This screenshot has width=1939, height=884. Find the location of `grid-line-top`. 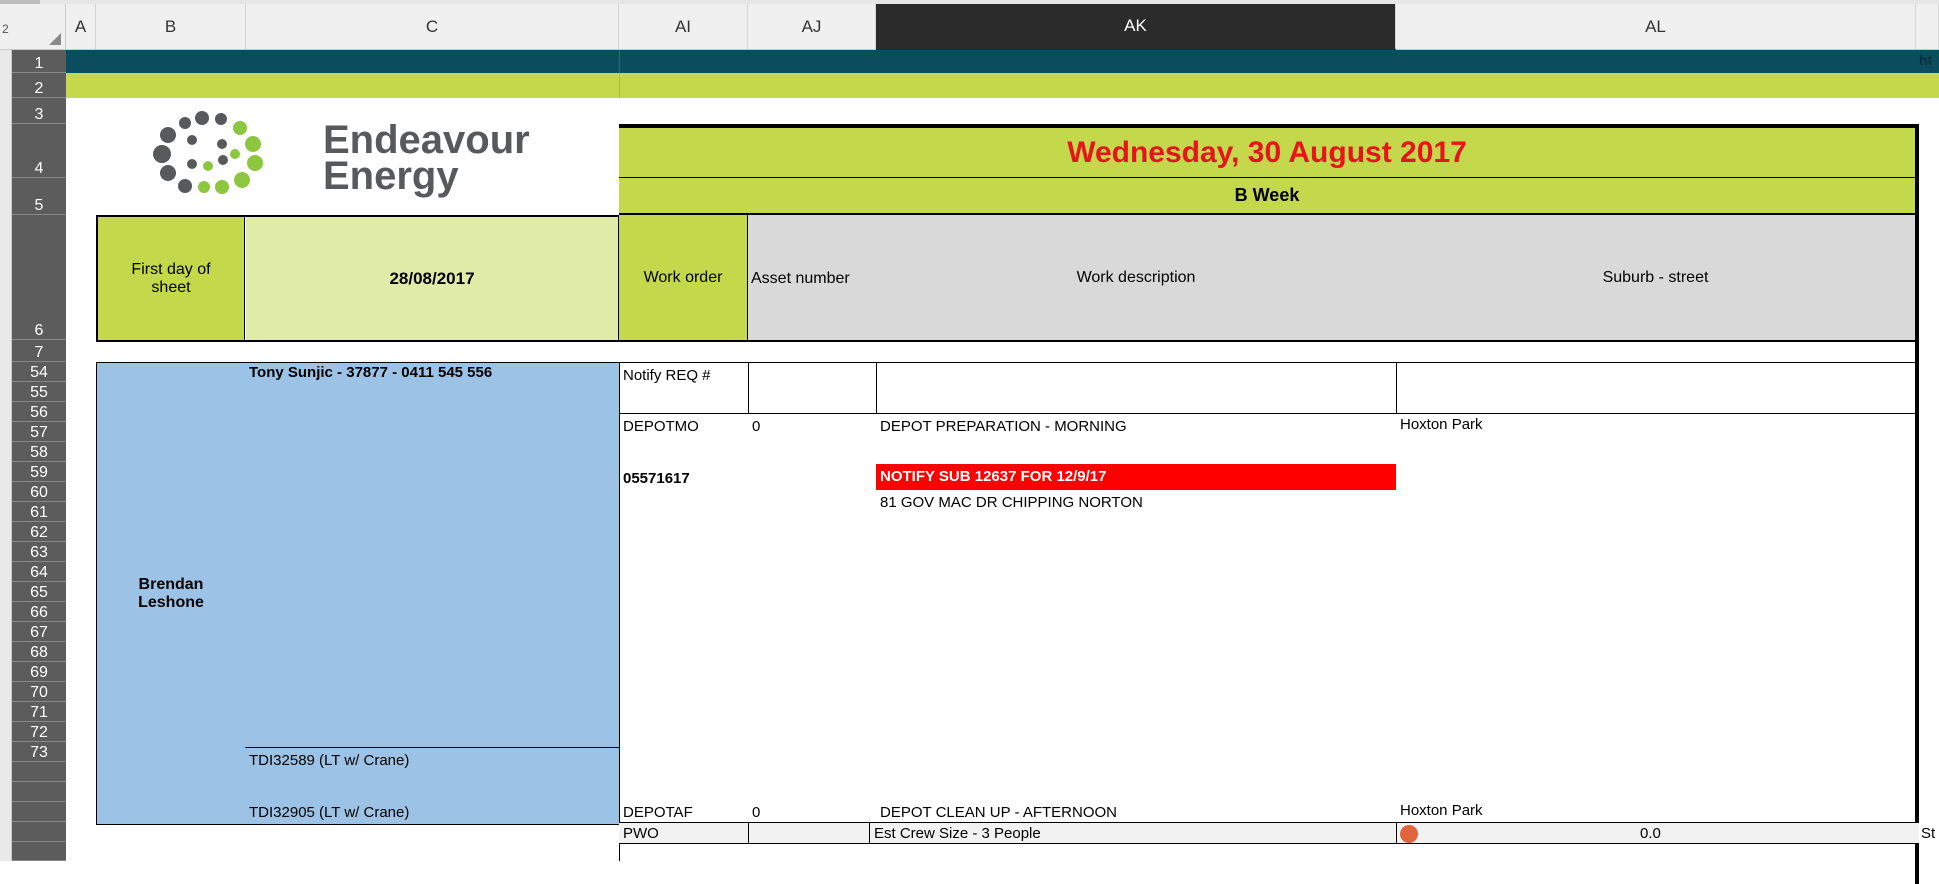

grid-line-top is located at coordinates (1267, 362).